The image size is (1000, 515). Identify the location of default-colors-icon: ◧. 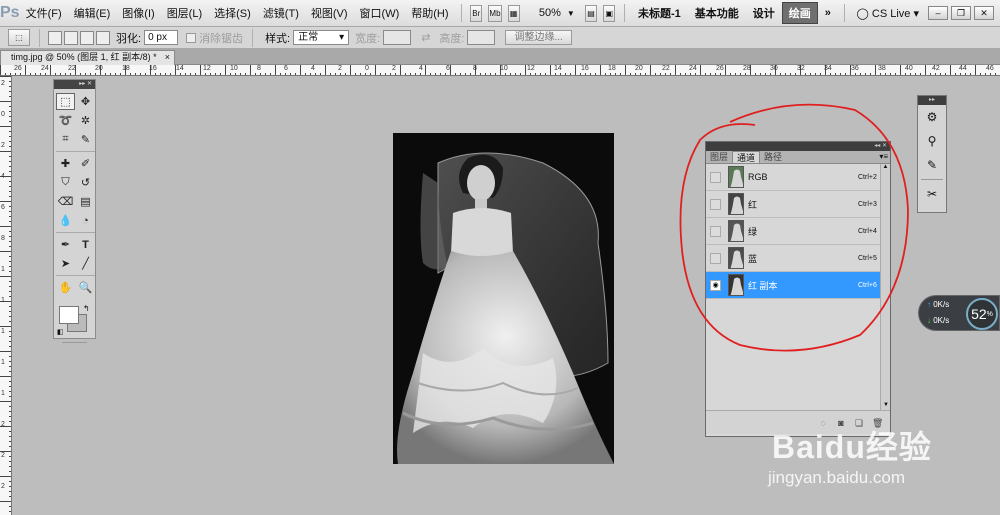
(60, 332).